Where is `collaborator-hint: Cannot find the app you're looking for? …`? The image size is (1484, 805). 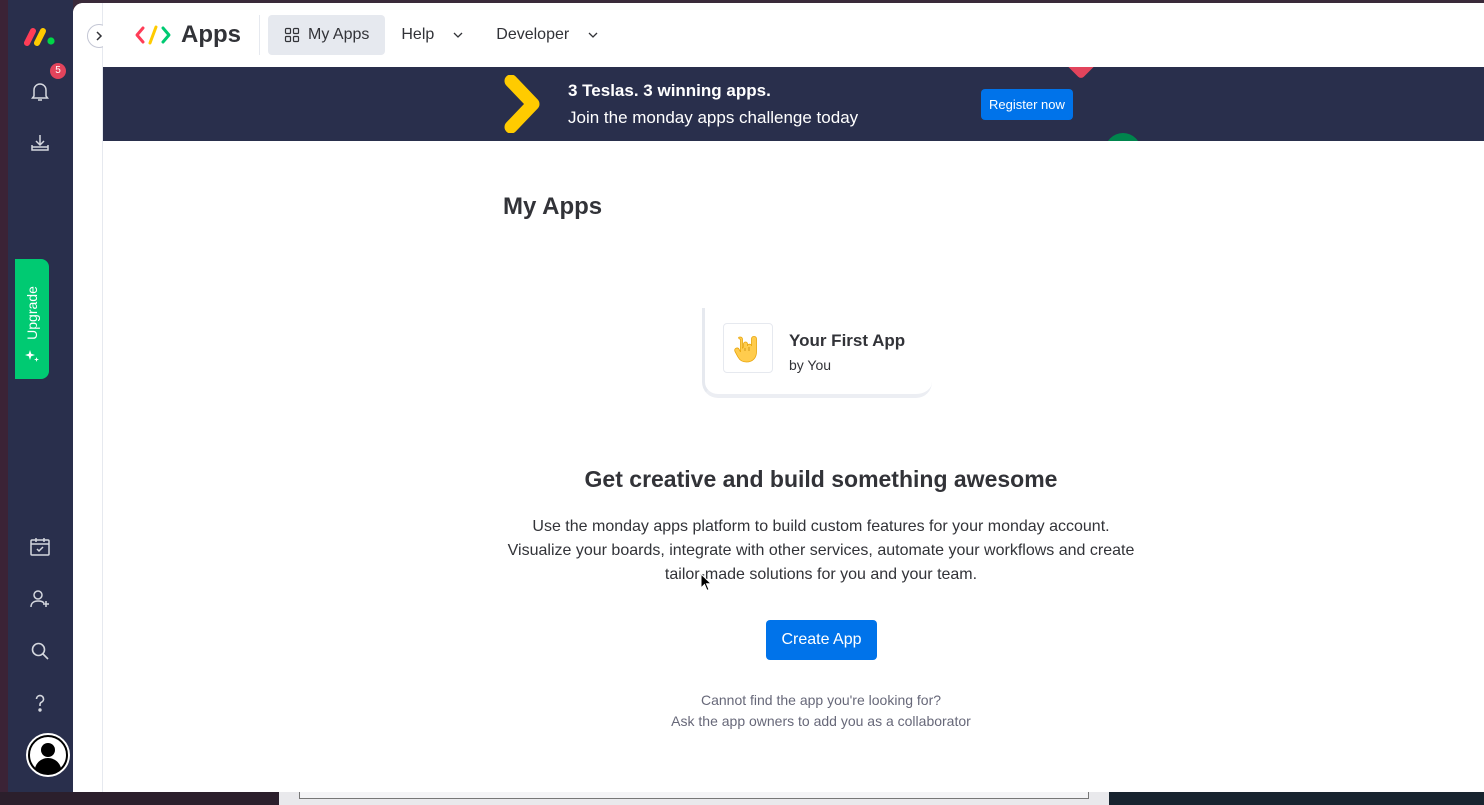 collaborator-hint: Cannot find the app you're looking for? … is located at coordinates (821, 711).